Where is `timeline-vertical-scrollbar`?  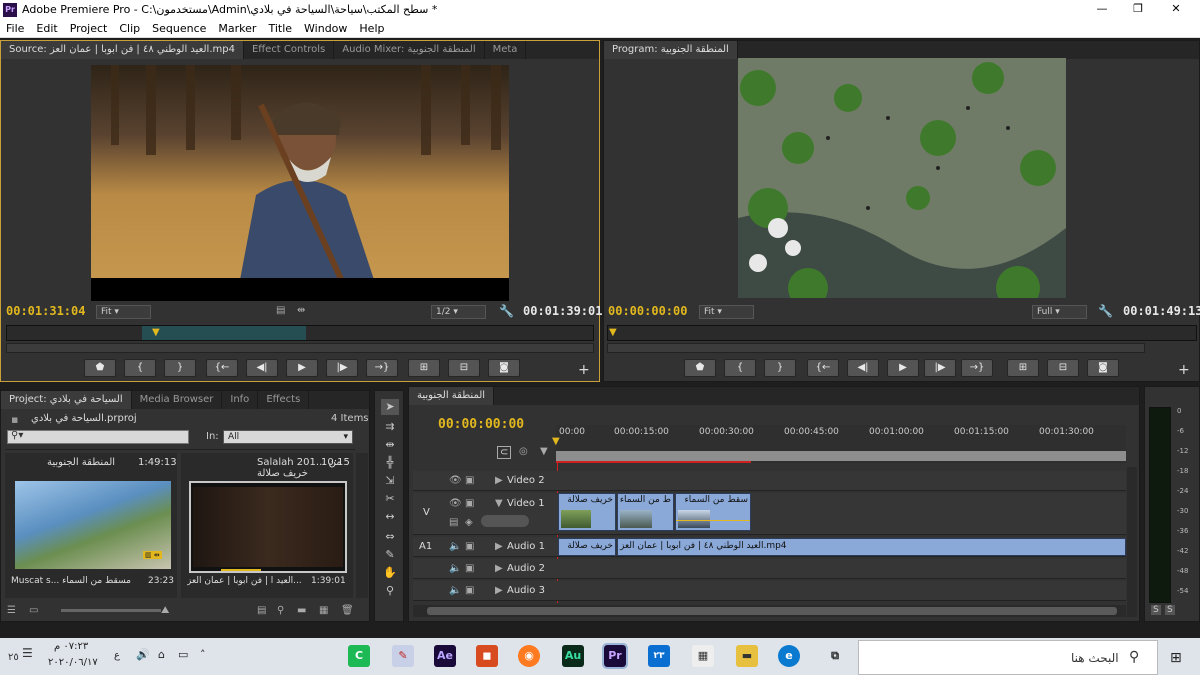 timeline-vertical-scrollbar is located at coordinates (1132, 542).